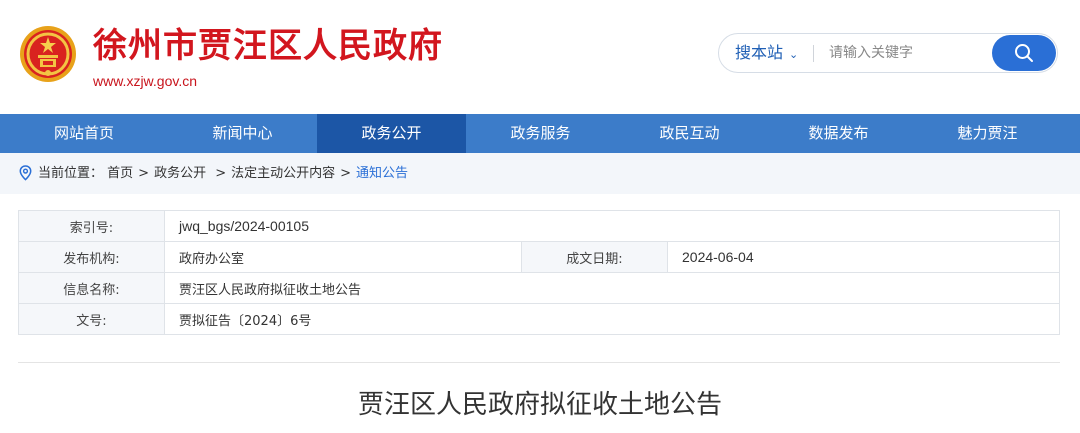 This screenshot has height=433, width=1080. I want to click on nav-item-interaction: 政民互动, so click(689, 133).